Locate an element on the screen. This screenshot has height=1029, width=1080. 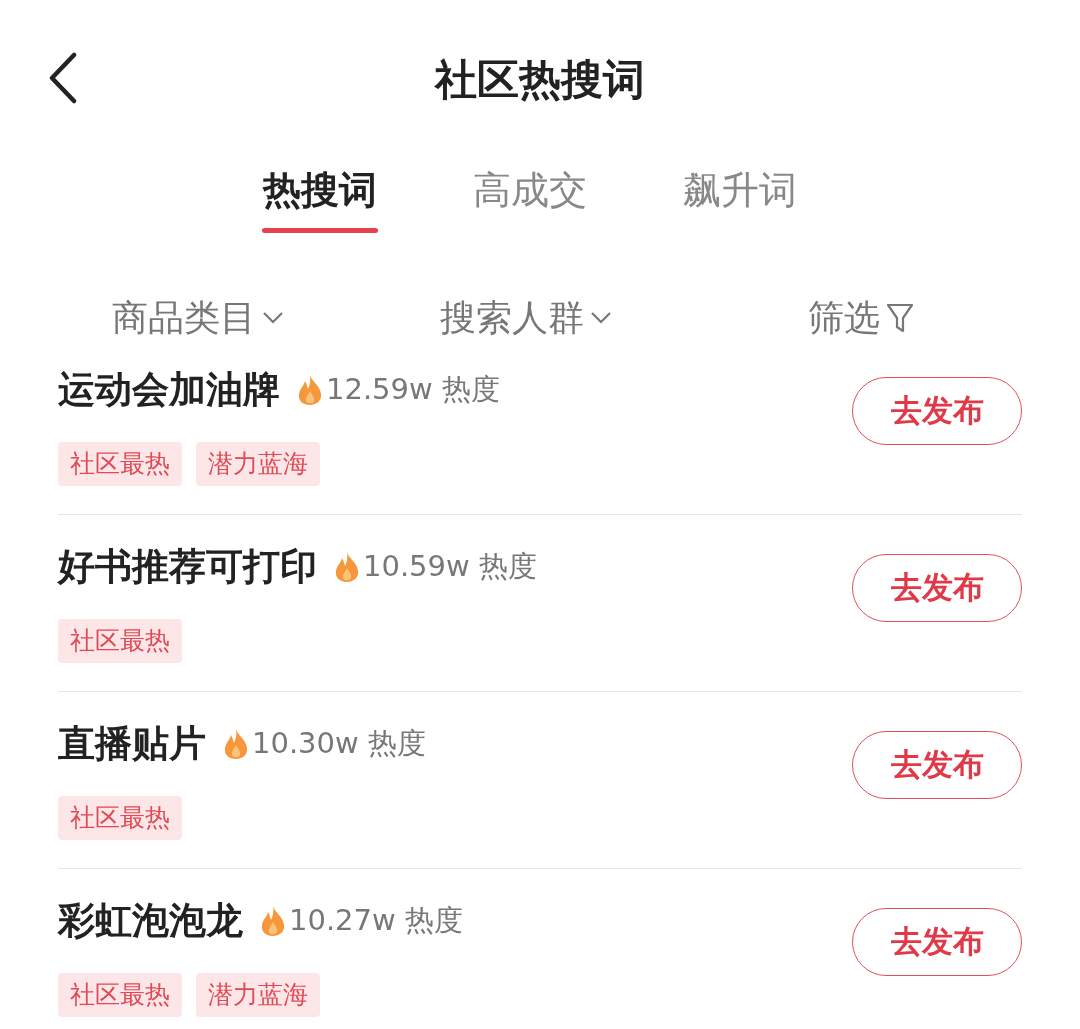
filter-dropdown: 商品类目 is located at coordinates (276, 318).